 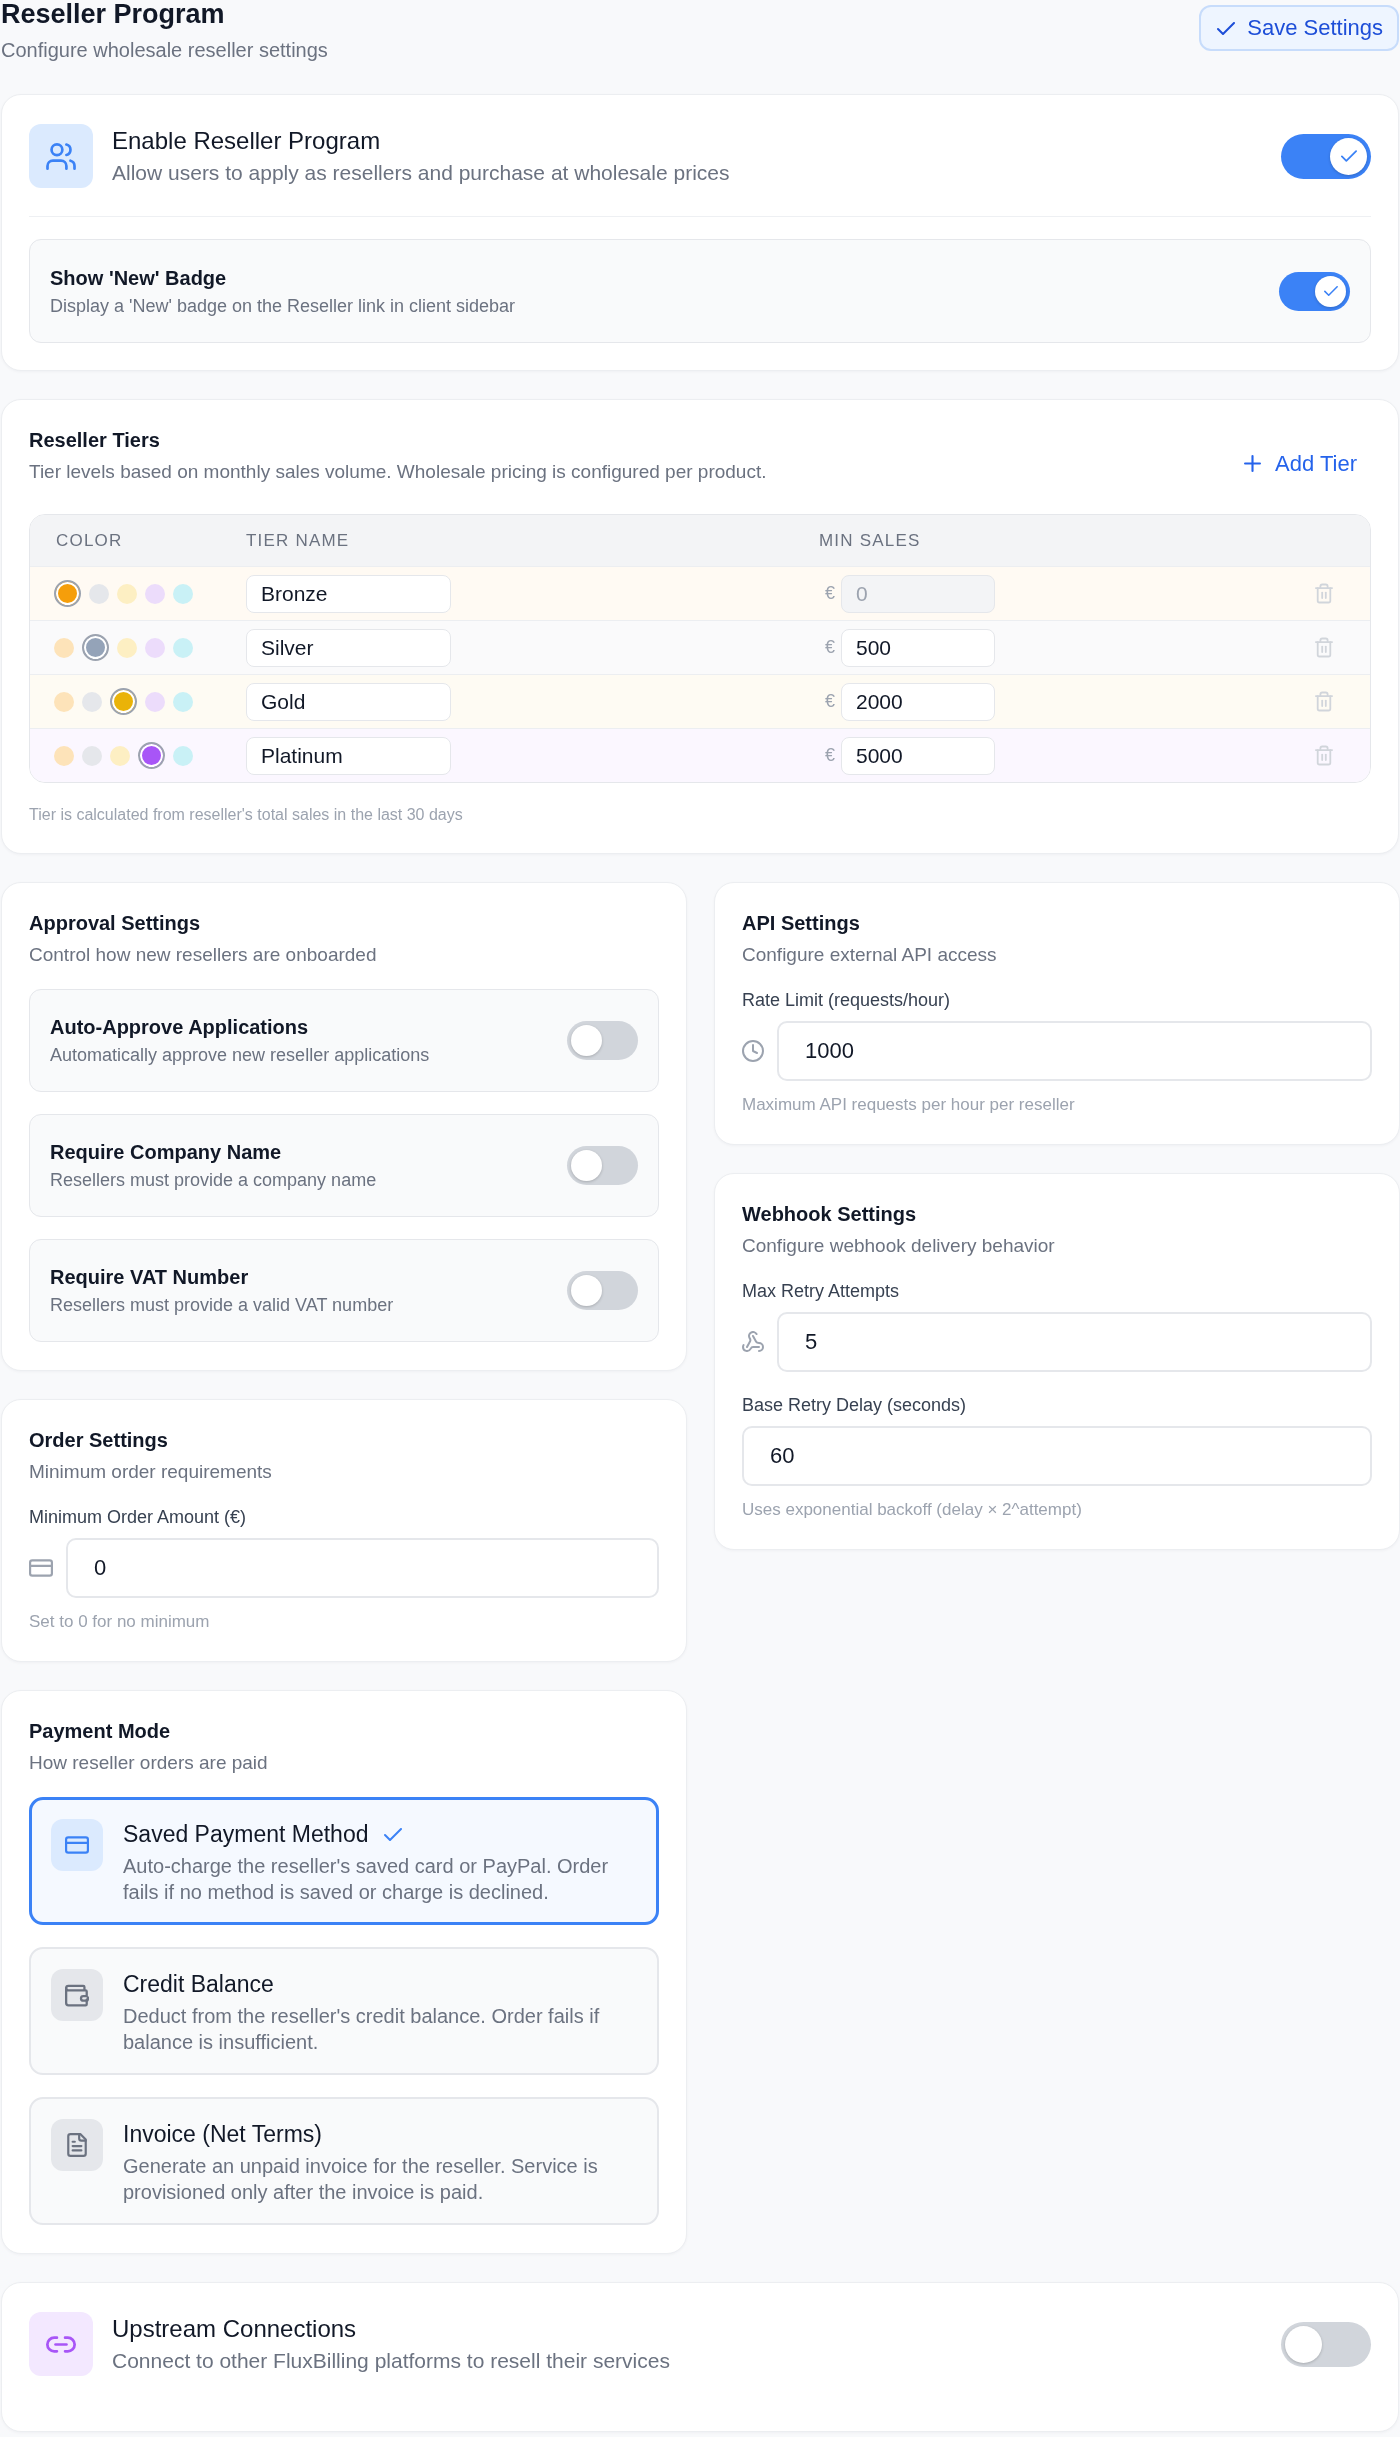 What do you see at coordinates (77, 2145) in the screenshot?
I see `document-icon` at bounding box center [77, 2145].